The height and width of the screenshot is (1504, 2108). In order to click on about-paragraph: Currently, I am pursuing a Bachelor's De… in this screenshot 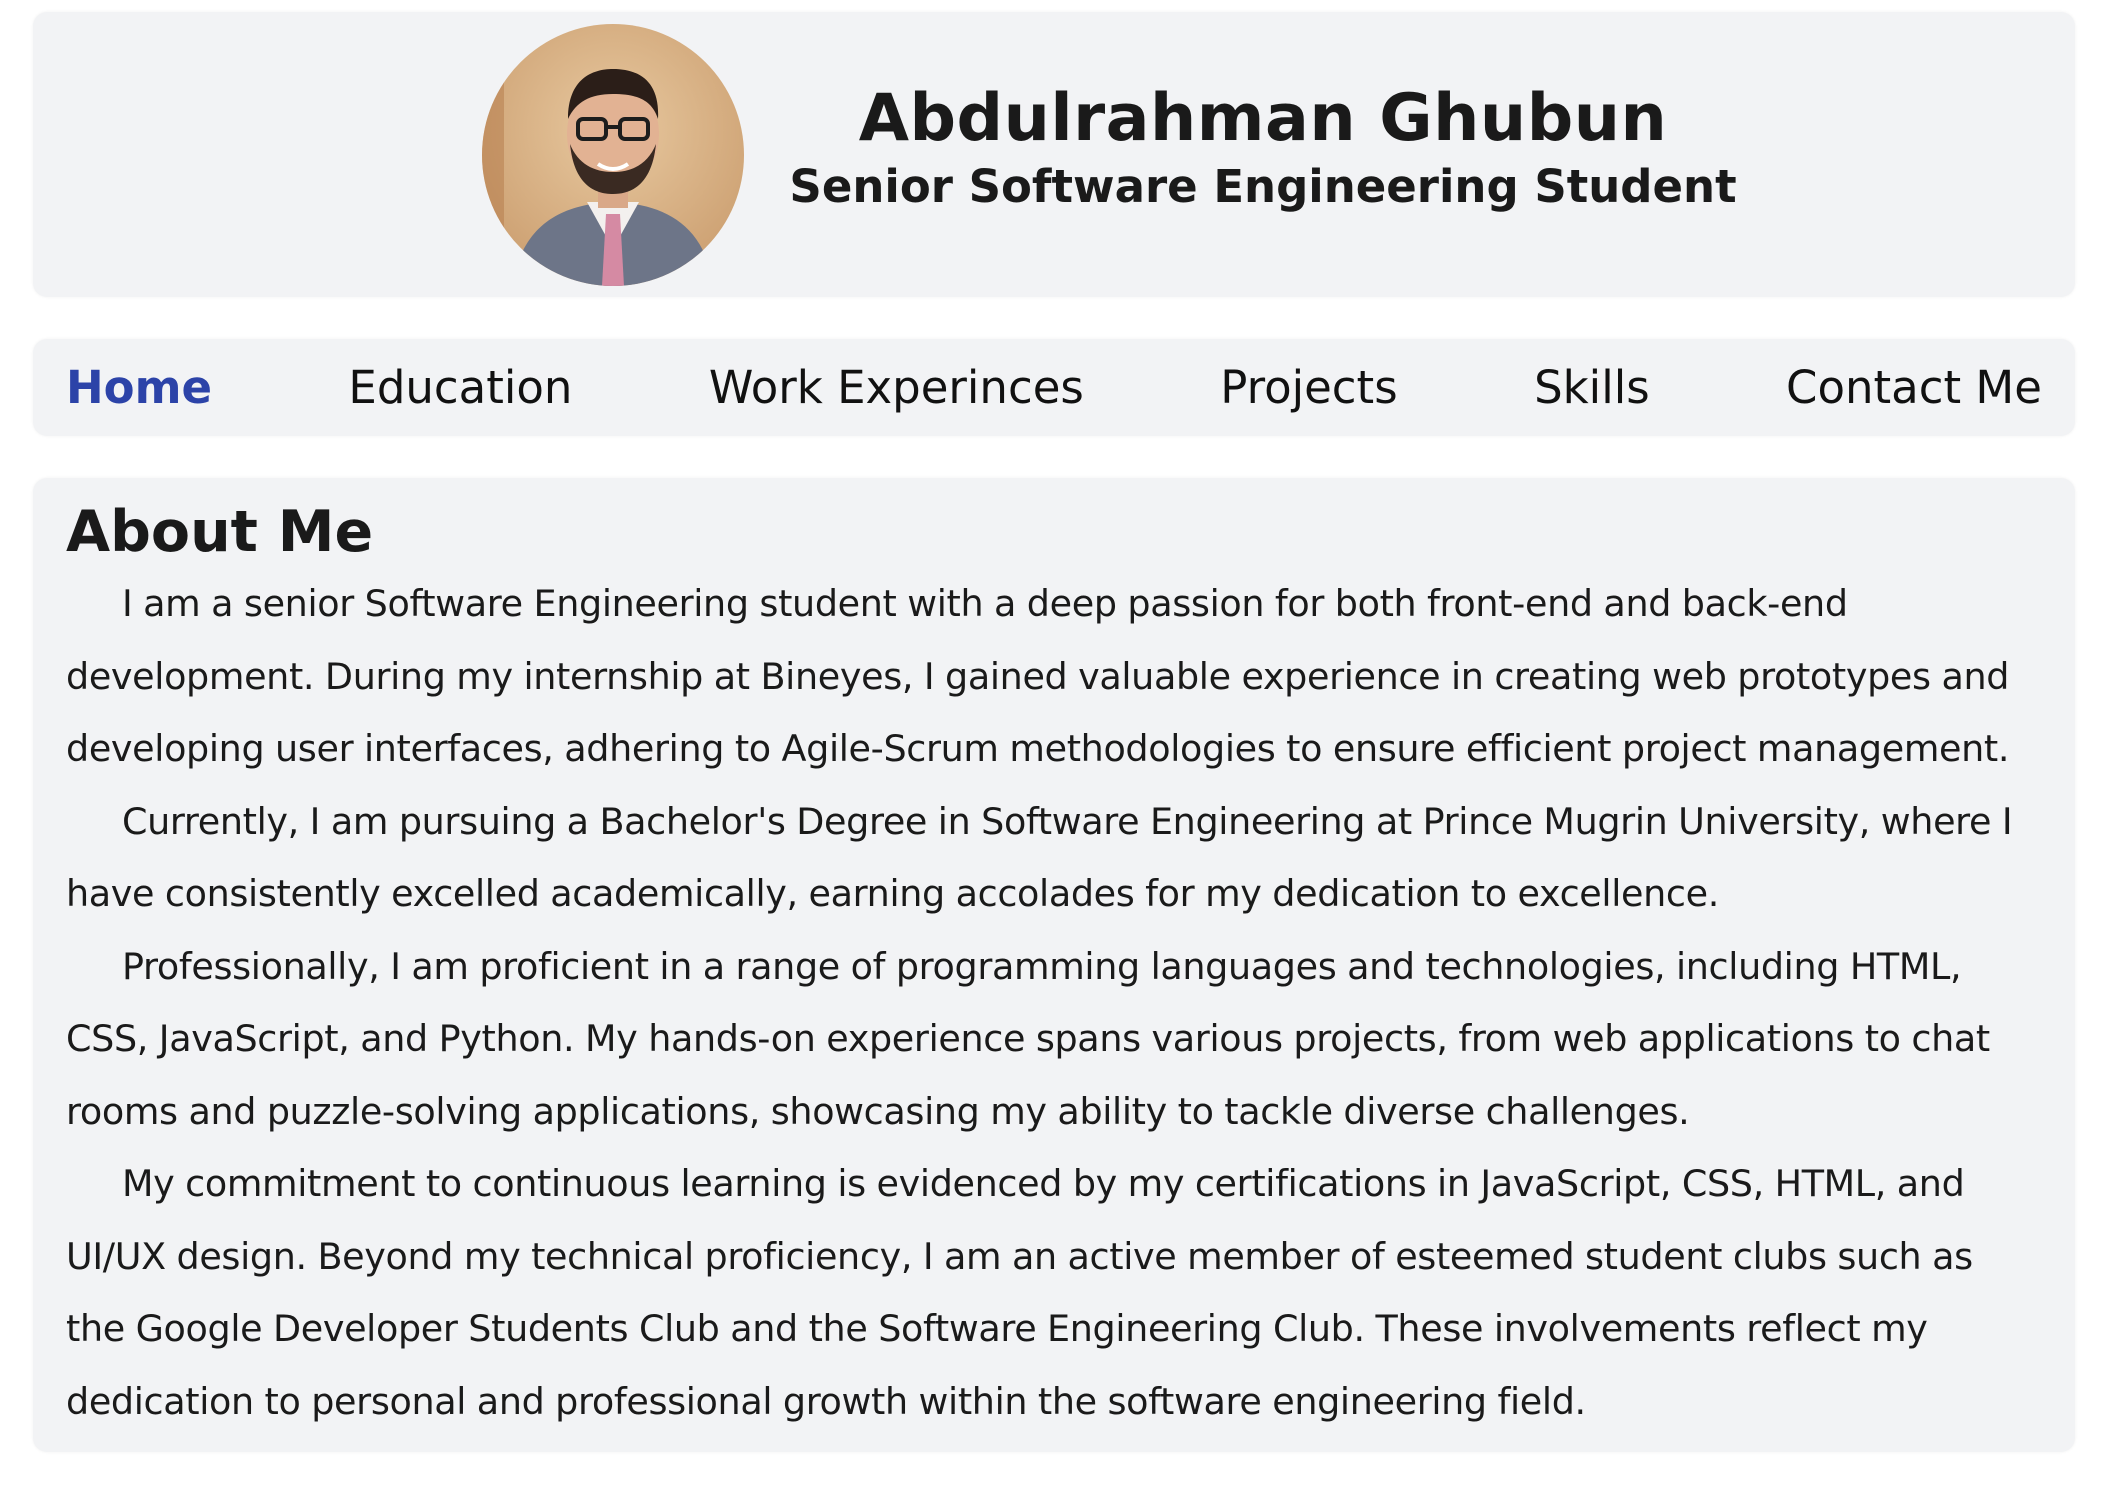, I will do `click(1039, 857)`.